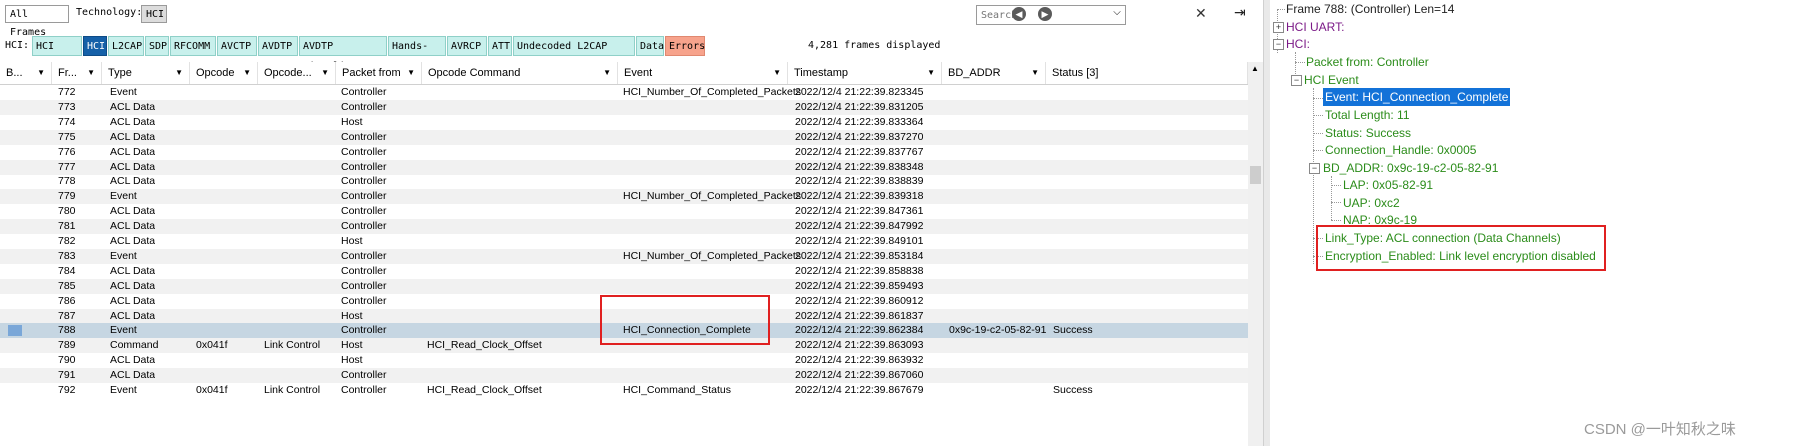  I want to click on cell-frame: 775, so click(67, 136).